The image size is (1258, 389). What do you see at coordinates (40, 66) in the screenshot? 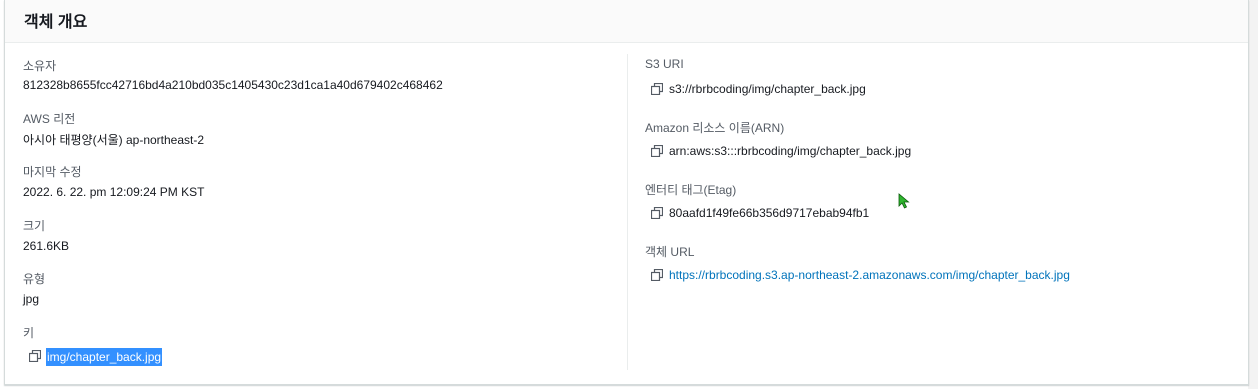
I see `owner-label: 소유자` at bounding box center [40, 66].